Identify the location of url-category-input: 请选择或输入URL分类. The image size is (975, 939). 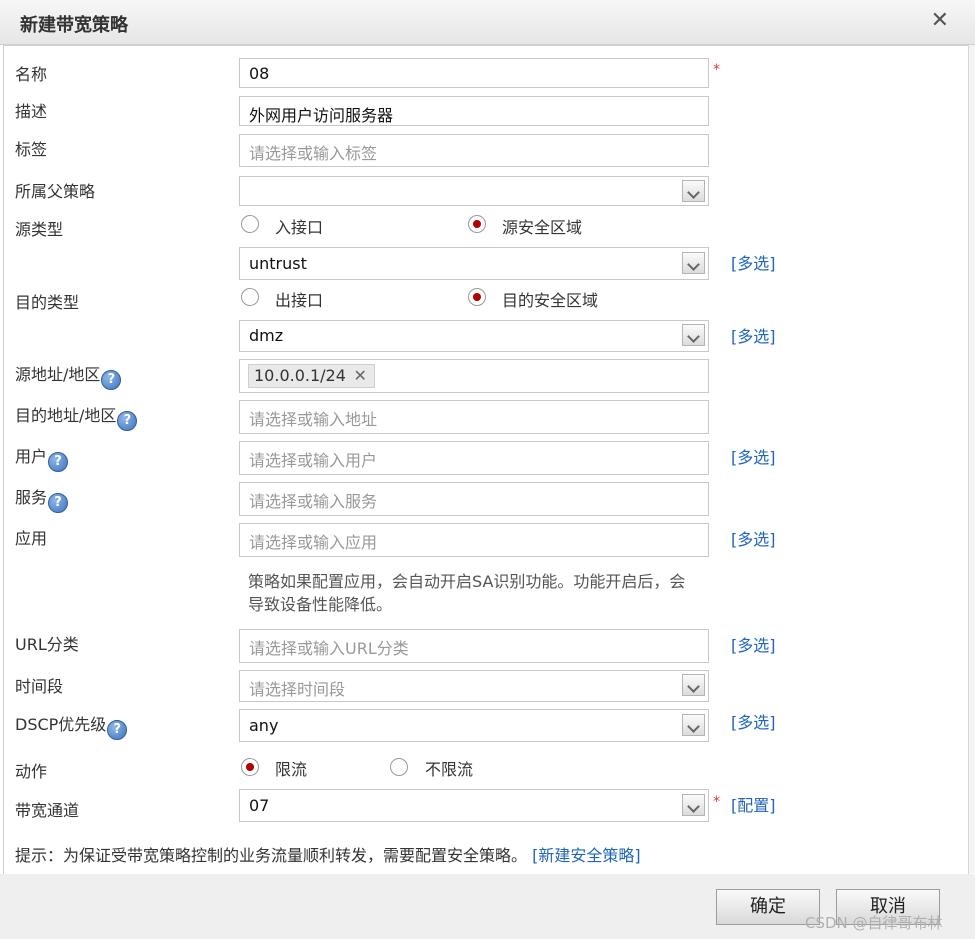
(474, 646).